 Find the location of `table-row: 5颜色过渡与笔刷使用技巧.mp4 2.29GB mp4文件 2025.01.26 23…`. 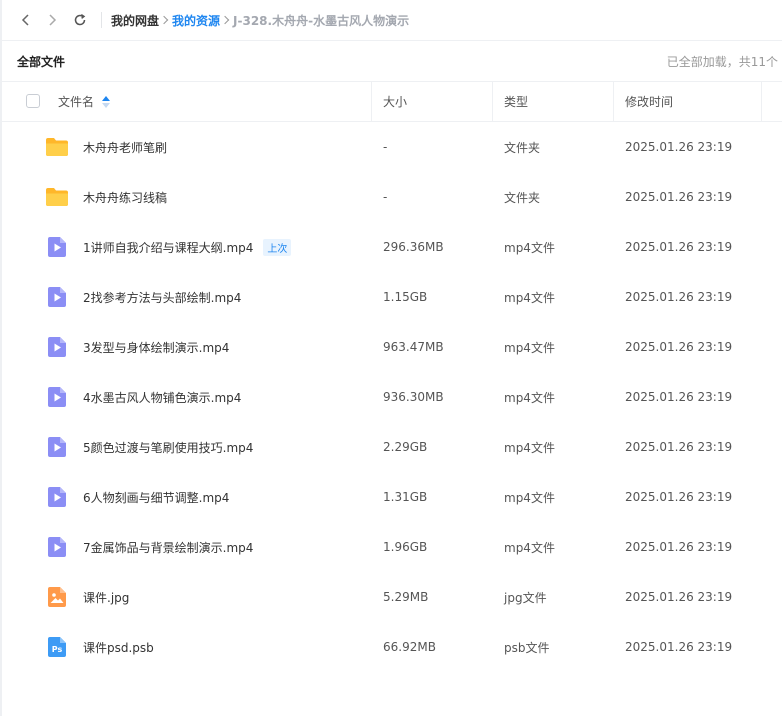

table-row: 5颜色过渡与笔刷使用技巧.mp4 2.29GB mp4文件 2025.01.26 23… is located at coordinates (392, 447).